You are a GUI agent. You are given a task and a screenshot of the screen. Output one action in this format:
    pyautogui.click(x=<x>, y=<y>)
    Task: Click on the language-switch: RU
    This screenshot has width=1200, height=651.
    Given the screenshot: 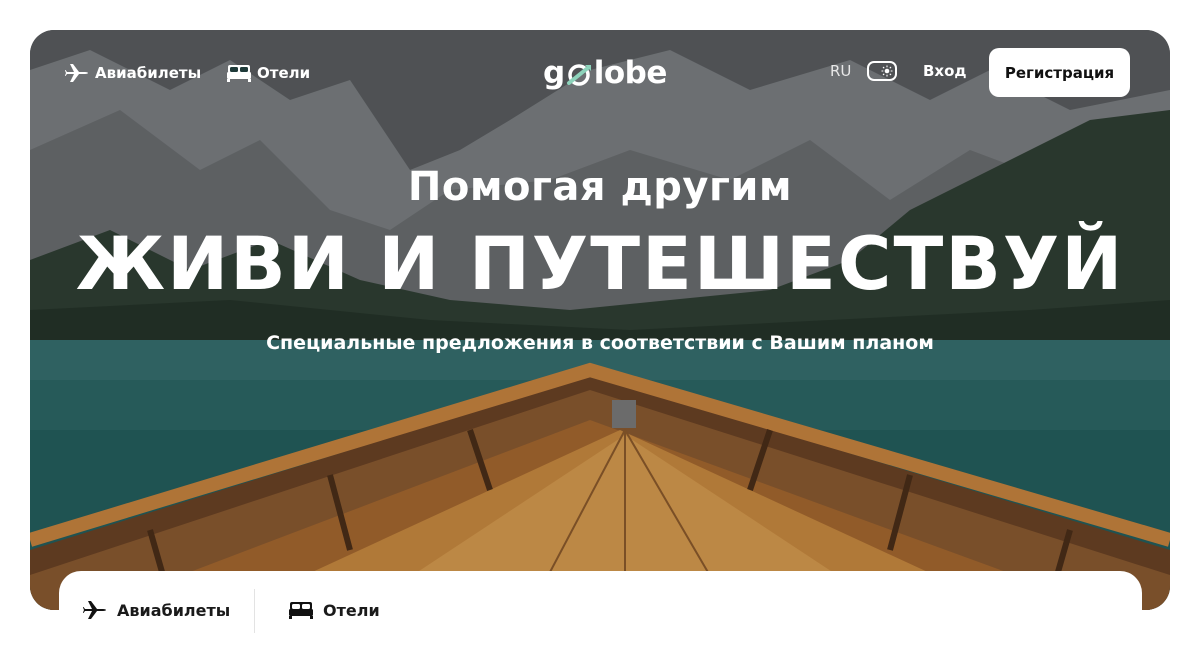 What is the action you would take?
    pyautogui.click(x=840, y=71)
    